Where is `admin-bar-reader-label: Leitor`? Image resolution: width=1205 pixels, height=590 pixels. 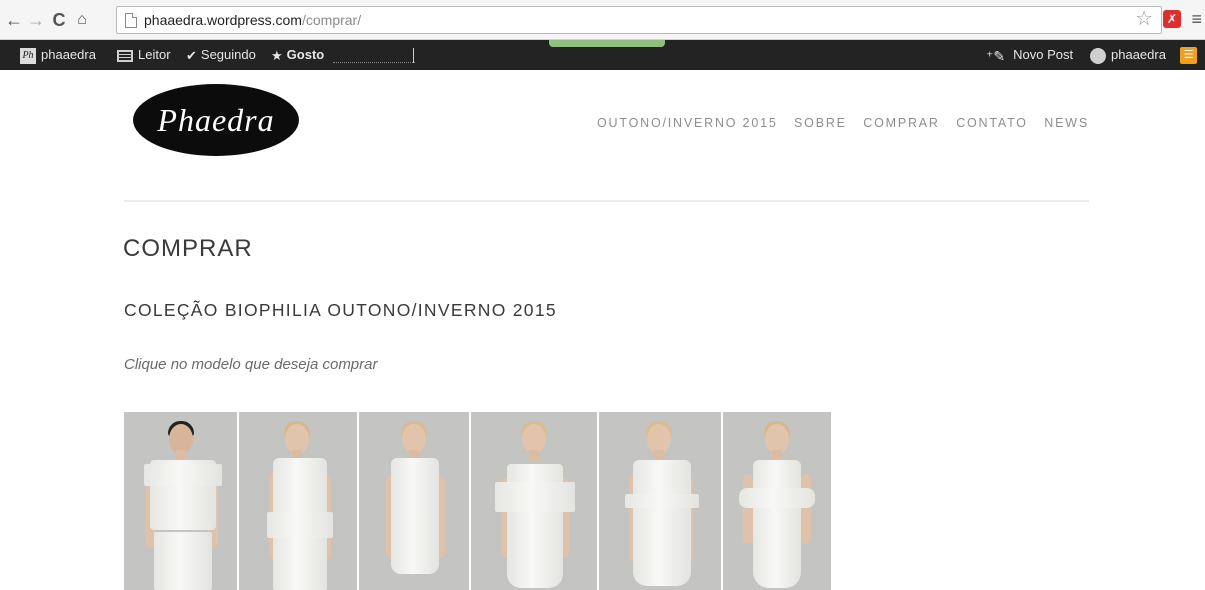 admin-bar-reader-label: Leitor is located at coordinates (154, 54).